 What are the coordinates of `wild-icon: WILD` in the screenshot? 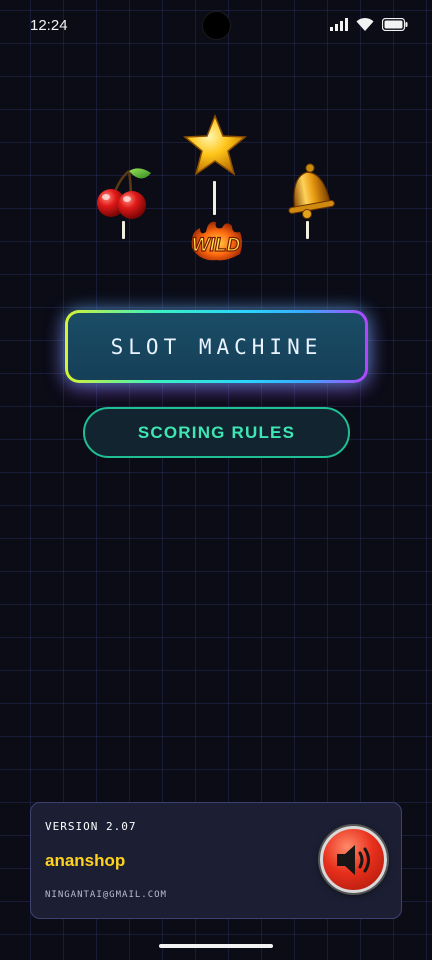 It's located at (216, 241).